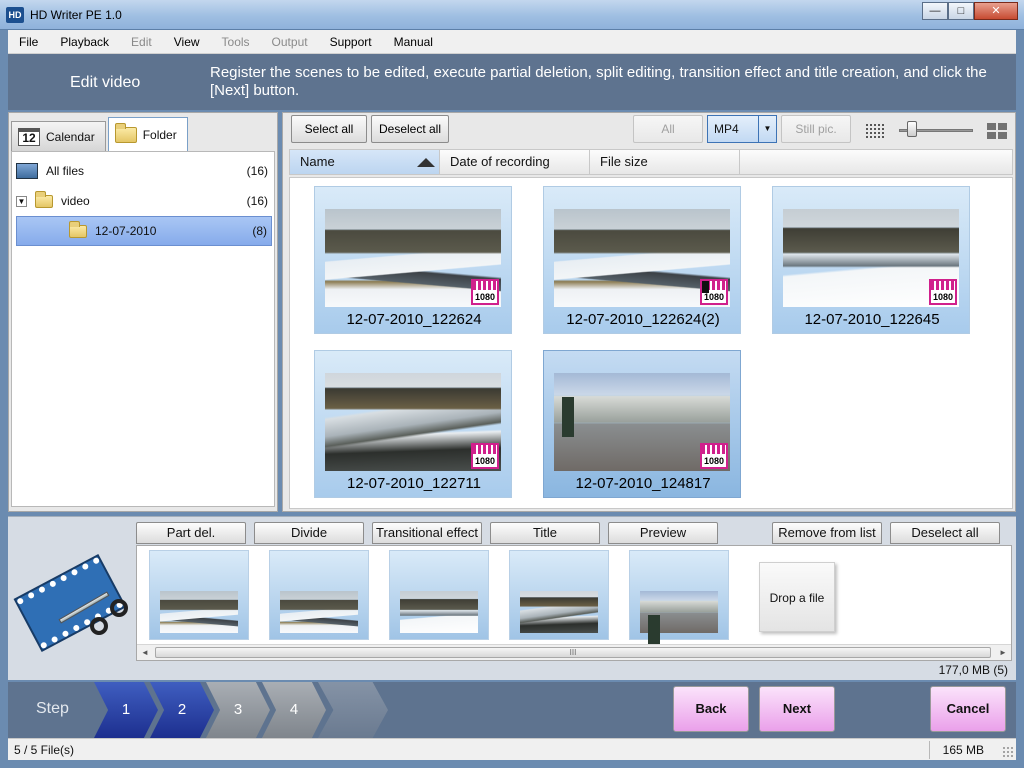  Describe the element at coordinates (426, 162) in the screenshot. I see `sort-ascending-icon` at that location.